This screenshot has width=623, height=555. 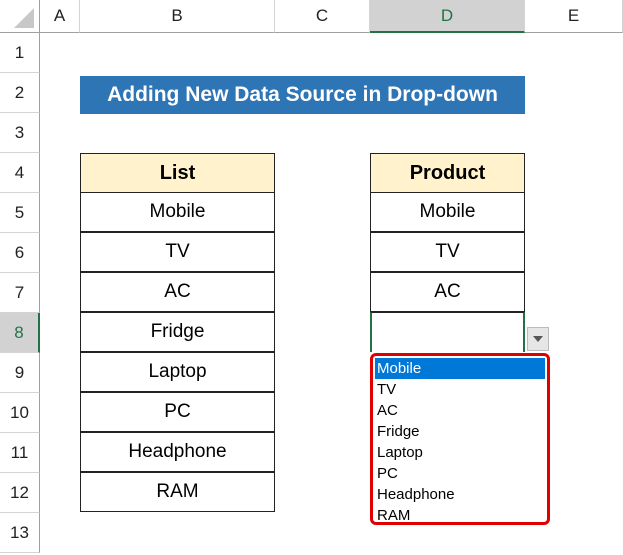 I want to click on dropdown-option: Laptop, so click(x=460, y=452).